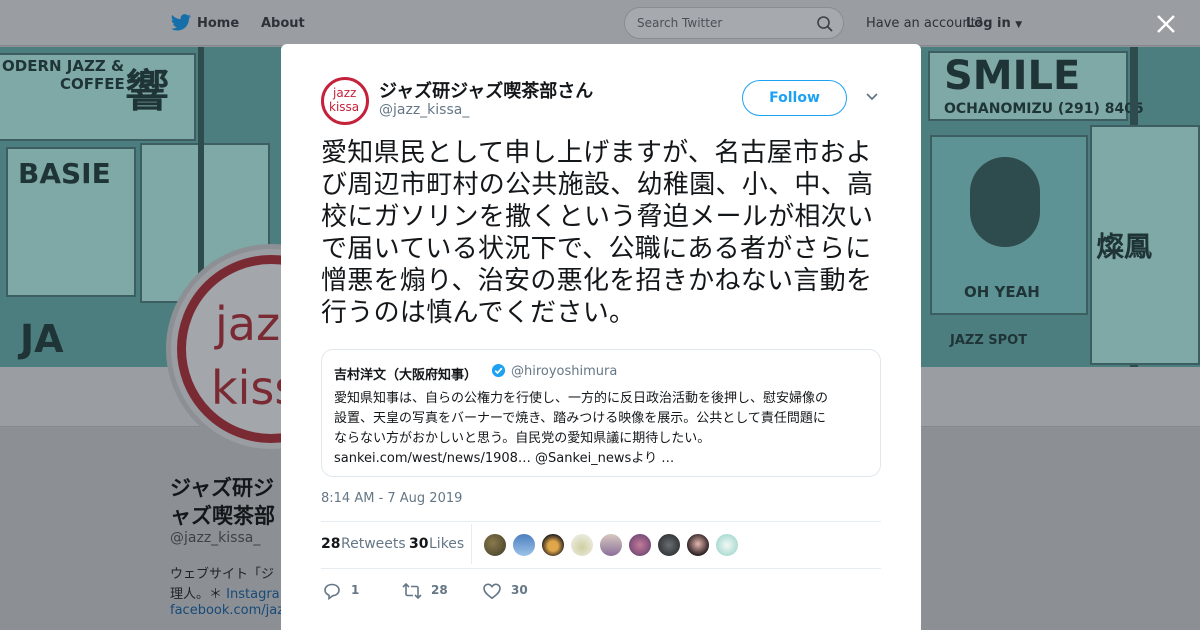 This screenshot has height=630, width=1200. I want to click on banner-text: OH YEAH, so click(1002, 292).